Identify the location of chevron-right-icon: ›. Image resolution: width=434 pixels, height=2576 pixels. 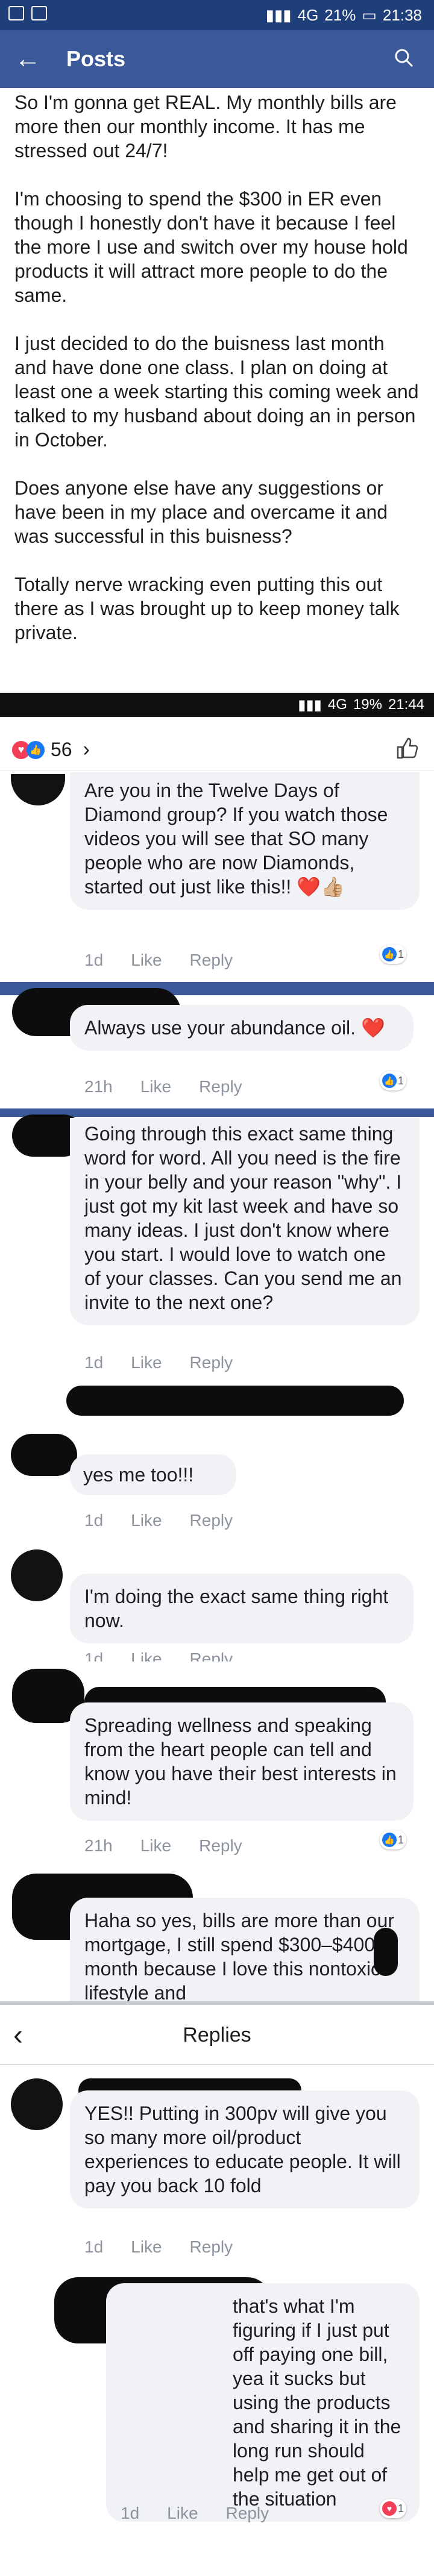
(86, 750).